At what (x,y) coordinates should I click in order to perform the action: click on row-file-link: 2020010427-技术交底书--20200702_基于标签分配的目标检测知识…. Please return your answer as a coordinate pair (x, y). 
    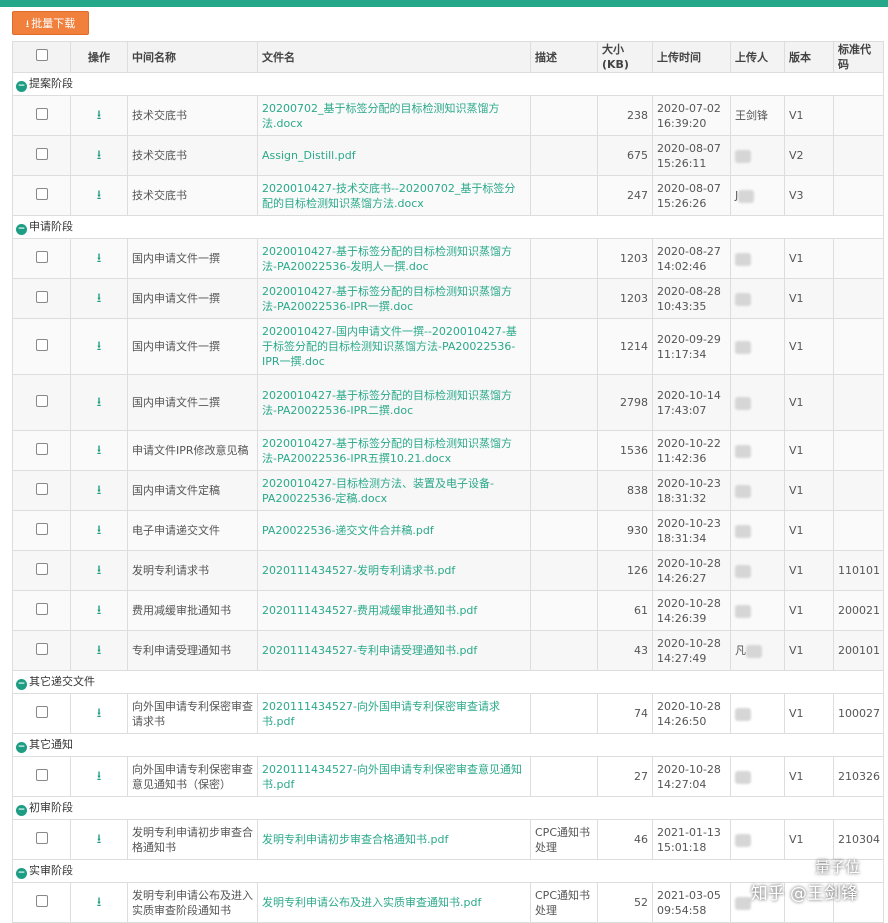
    Looking at the image, I should click on (394, 195).